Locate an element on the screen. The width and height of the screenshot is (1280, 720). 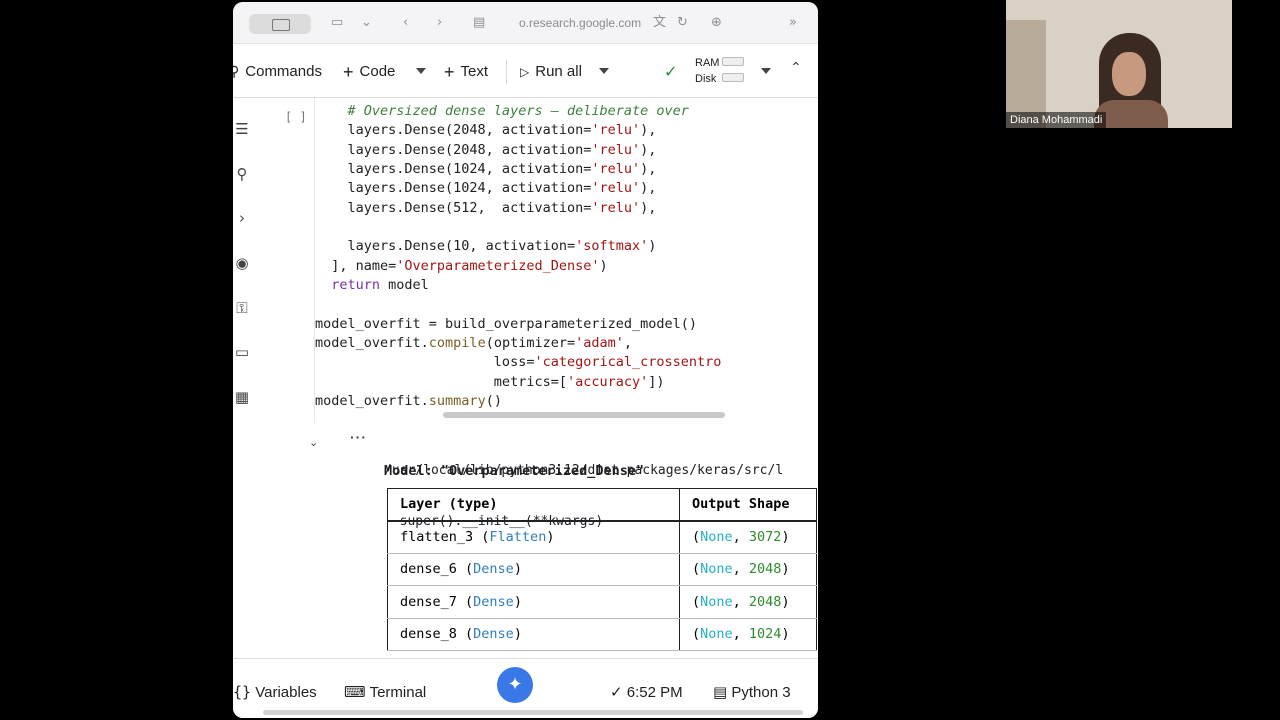
table-row: dense_7 (Dense) (None, 2048) is located at coordinates (602, 602).